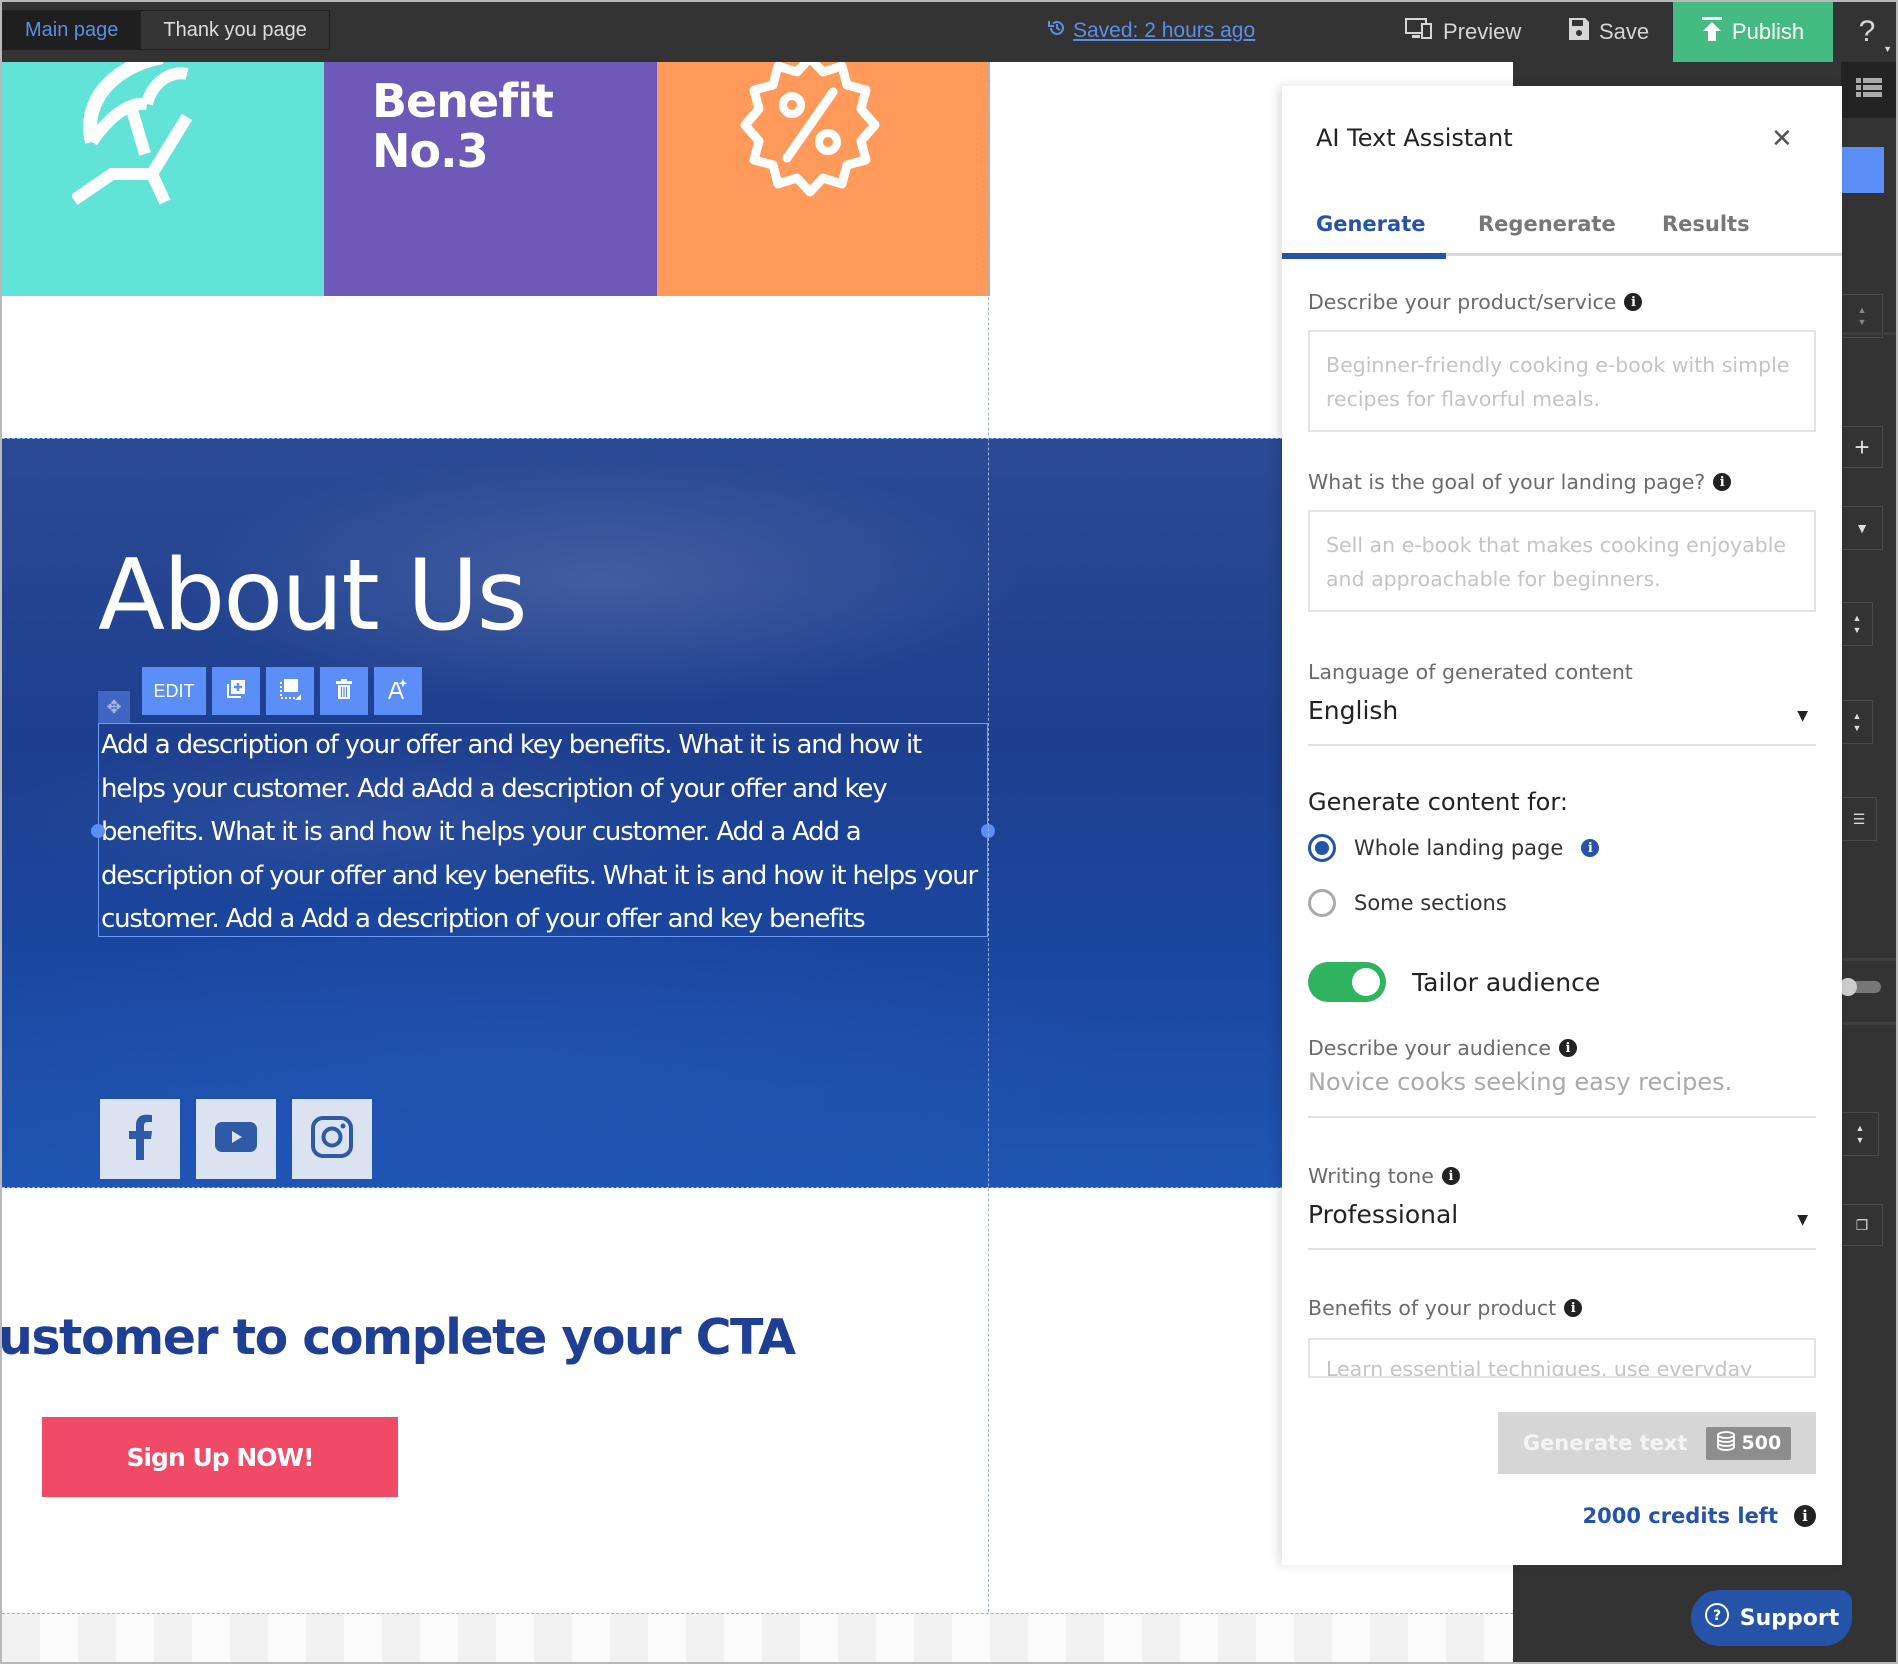 The height and width of the screenshot is (1664, 1898). I want to click on dropdown-toggle: ▼, so click(1862, 528).